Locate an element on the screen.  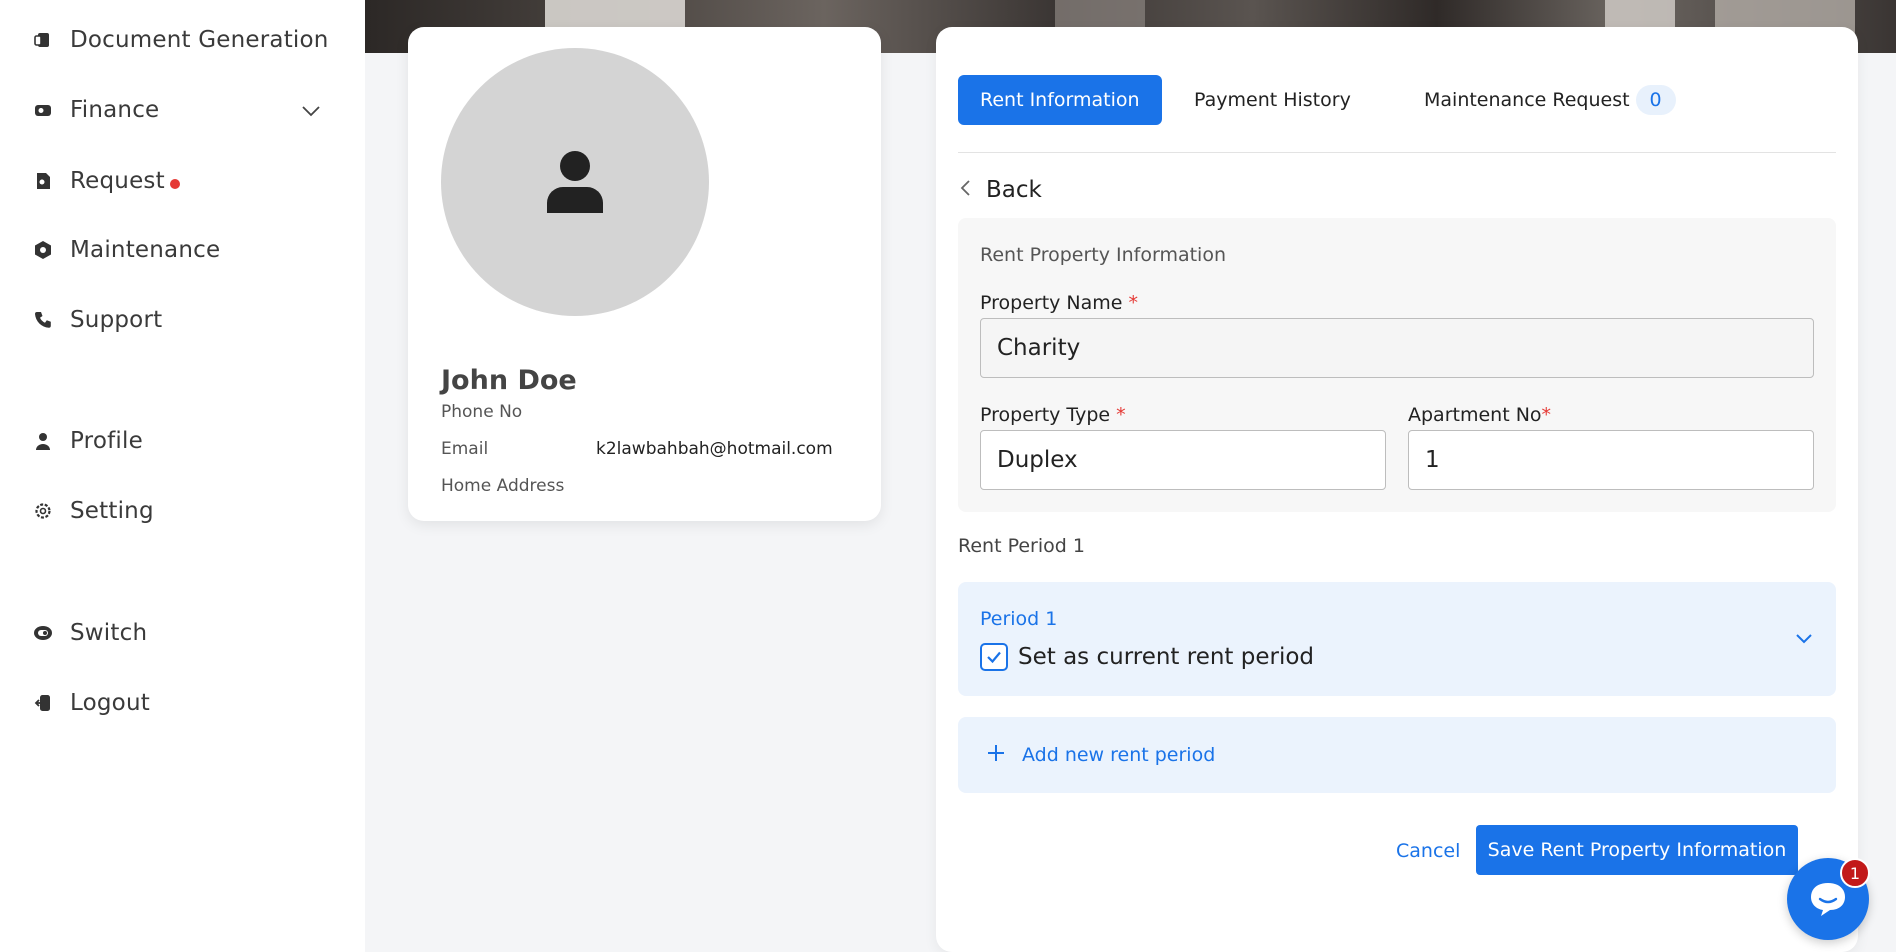
divider is located at coordinates (1397, 152).